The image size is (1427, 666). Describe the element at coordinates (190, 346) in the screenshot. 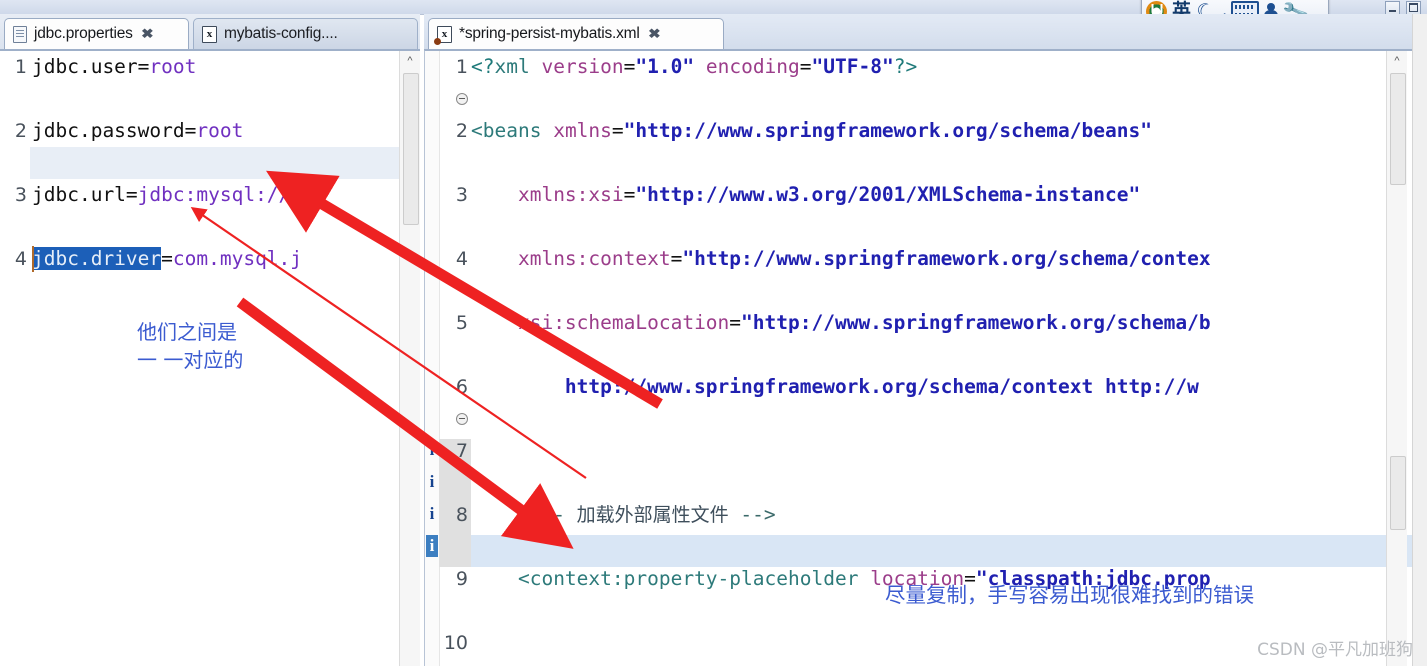

I see `annotation-note-left: 他们之间是一 一对应的` at that location.